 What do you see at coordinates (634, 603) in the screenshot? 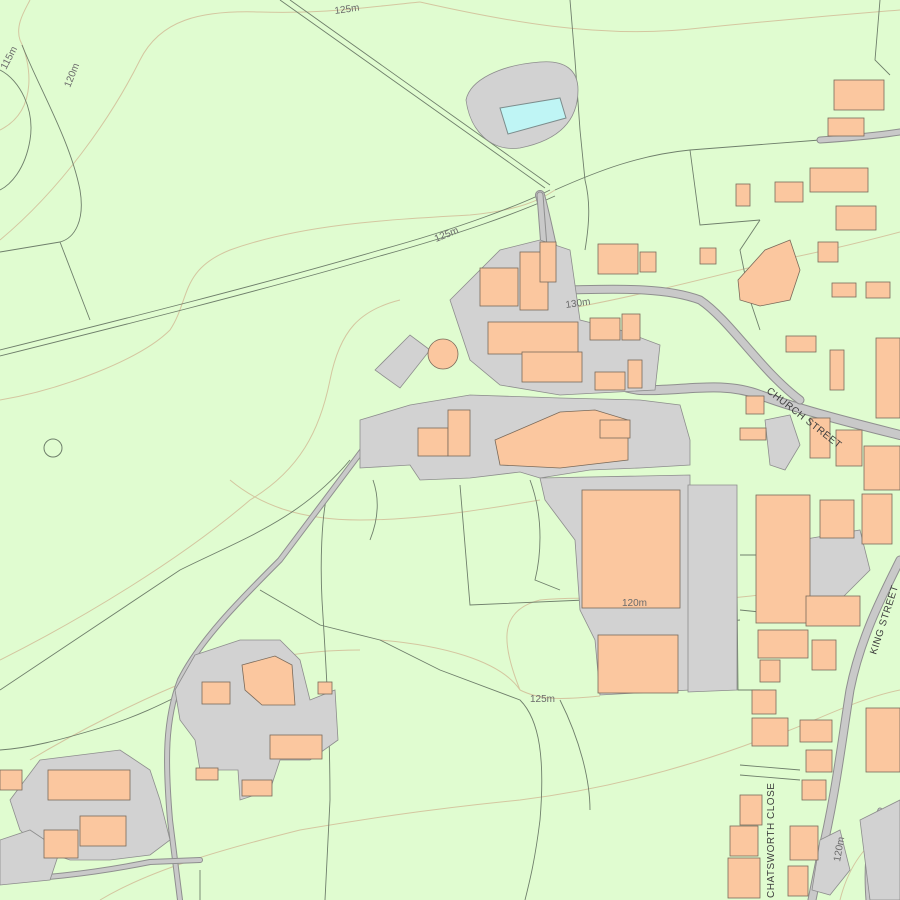
I see `contour-label-120m-factory: 120m` at bounding box center [634, 603].